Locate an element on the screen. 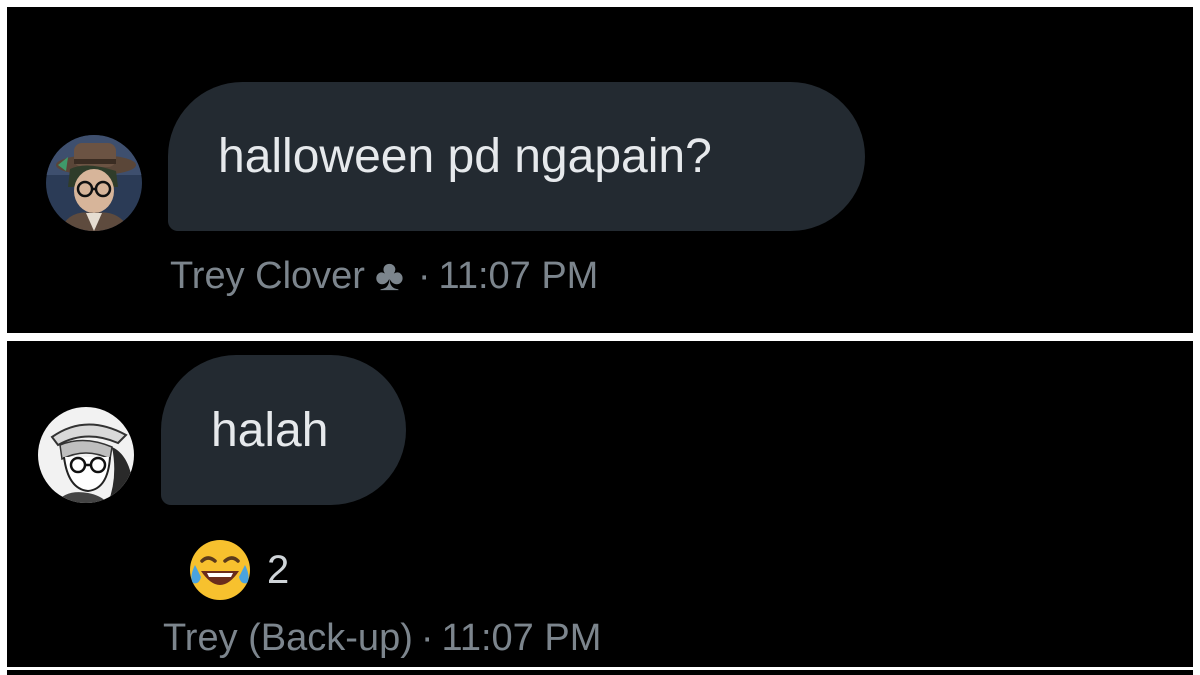  tears-of-joy-emoji-icon is located at coordinates (220, 570).